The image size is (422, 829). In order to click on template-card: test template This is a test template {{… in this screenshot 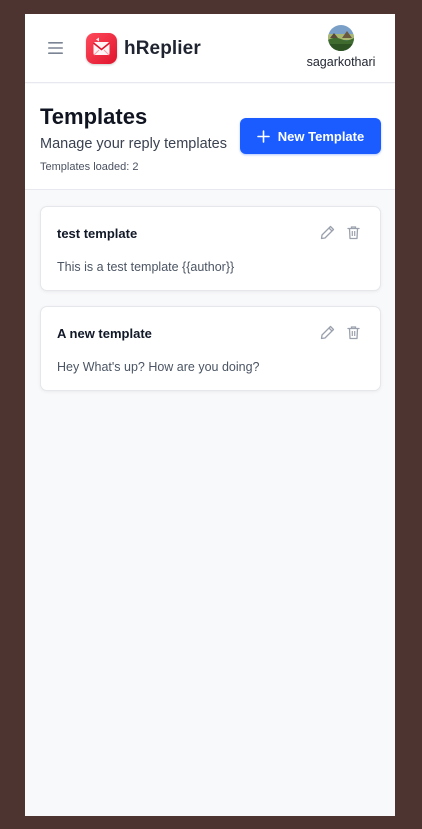, I will do `click(210, 248)`.